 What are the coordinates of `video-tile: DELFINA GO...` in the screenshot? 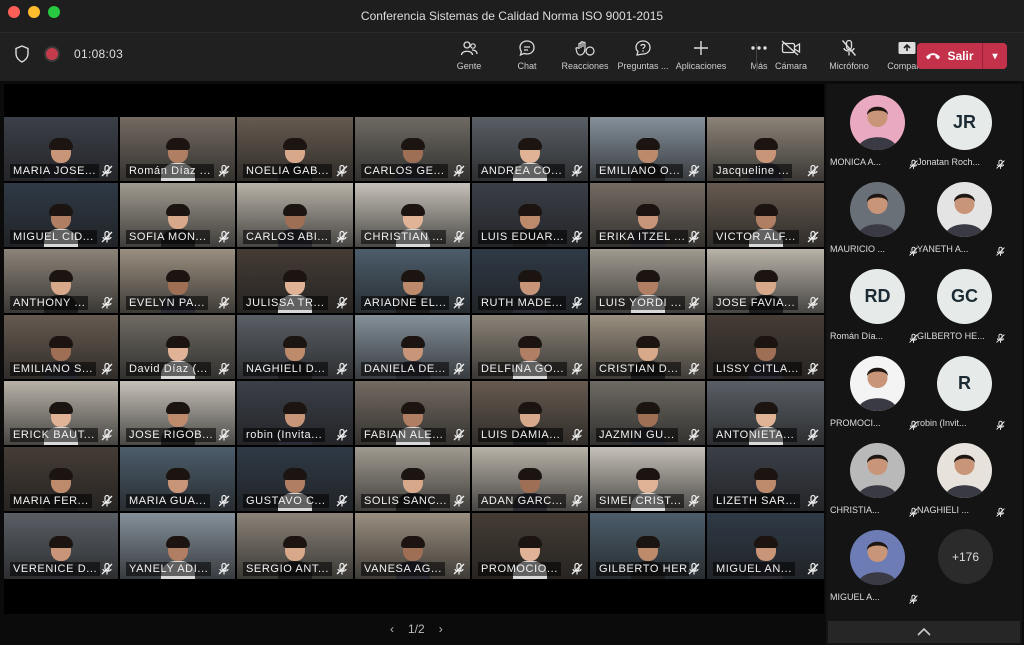 It's located at (530, 347).